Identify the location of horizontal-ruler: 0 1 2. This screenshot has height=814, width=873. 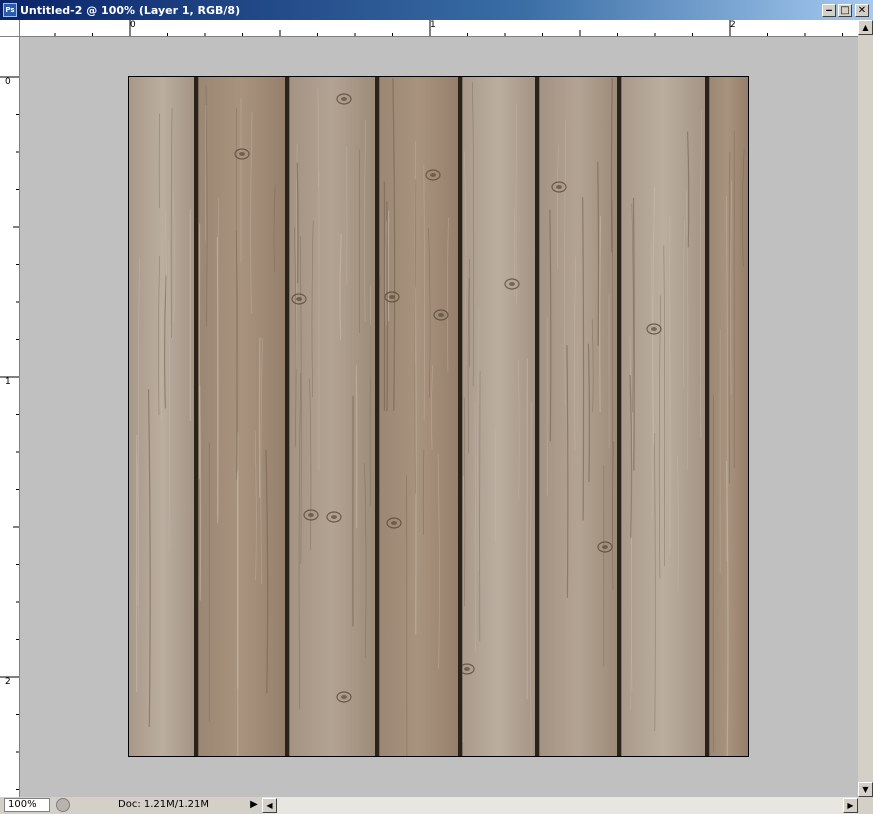
(439, 28).